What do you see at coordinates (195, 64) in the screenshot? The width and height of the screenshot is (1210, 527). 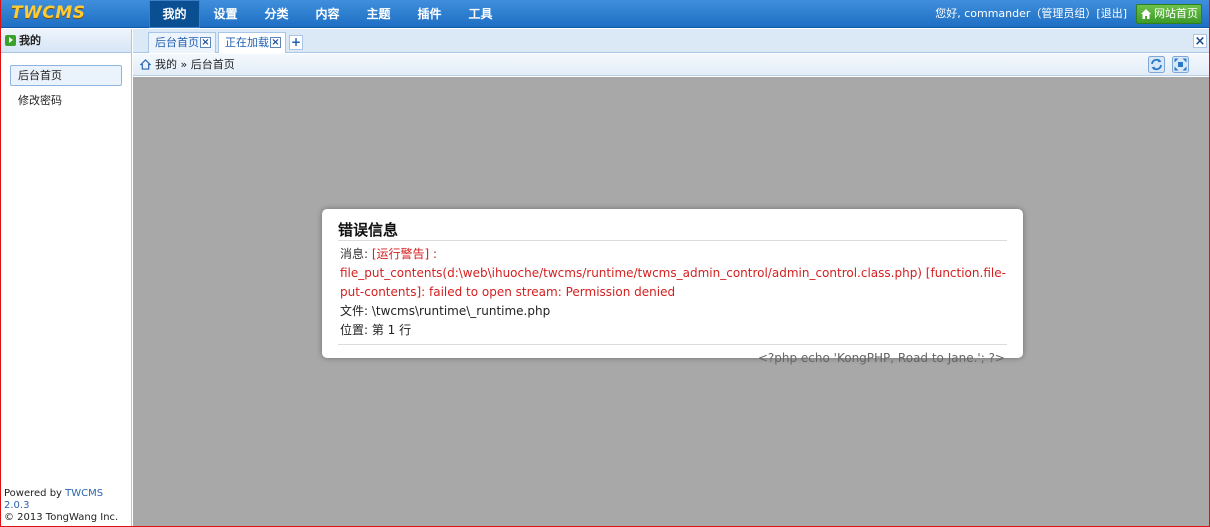 I see `breadcrumb: 我的 » 后台首页` at bounding box center [195, 64].